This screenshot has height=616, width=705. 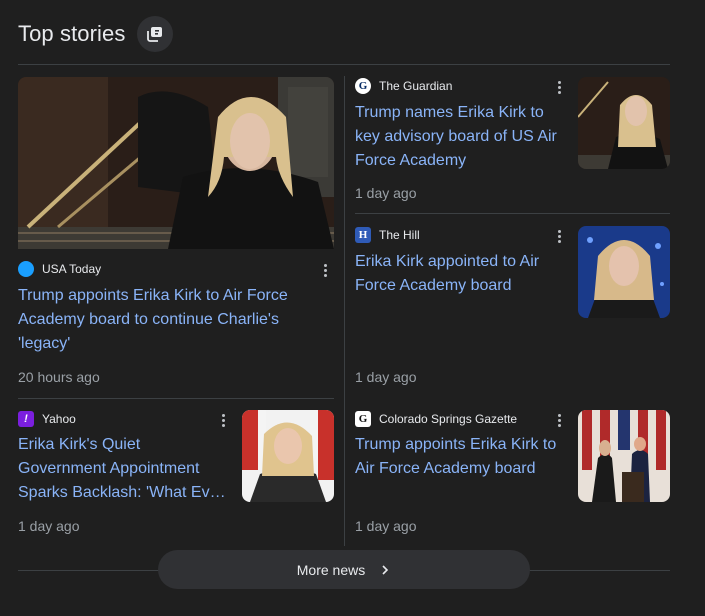 I want to click on source-name: The Guardian, so click(x=416, y=86).